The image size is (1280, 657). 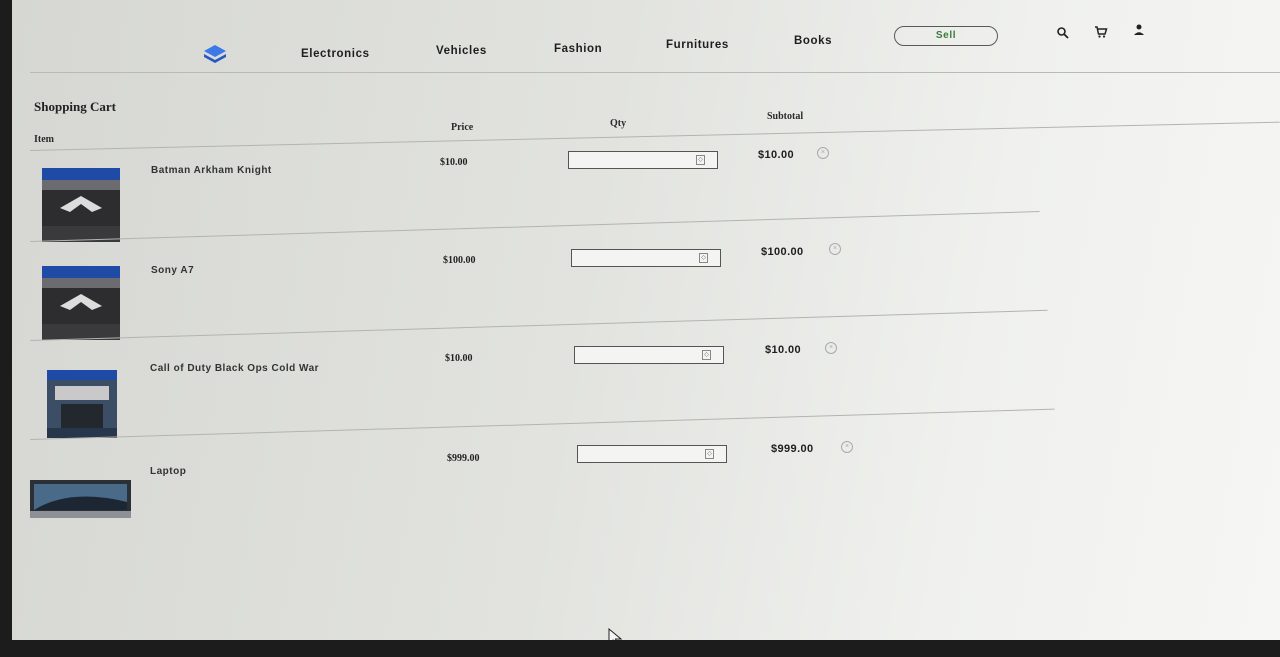 What do you see at coordinates (782, 252) in the screenshot?
I see `item-subtotal: $100.00` at bounding box center [782, 252].